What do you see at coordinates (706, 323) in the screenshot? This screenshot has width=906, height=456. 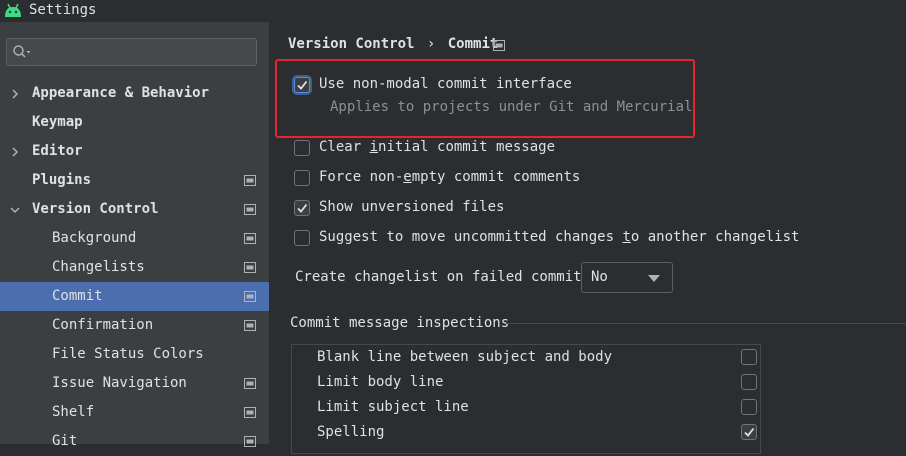 I see `section-divider` at bounding box center [706, 323].